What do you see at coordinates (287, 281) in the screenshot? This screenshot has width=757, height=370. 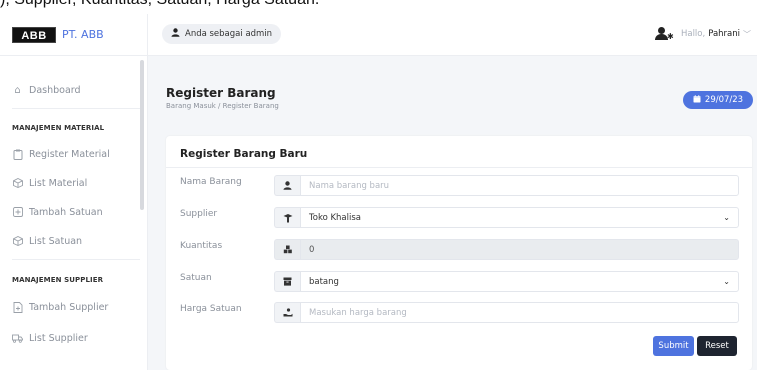 I see `box-icon` at bounding box center [287, 281].